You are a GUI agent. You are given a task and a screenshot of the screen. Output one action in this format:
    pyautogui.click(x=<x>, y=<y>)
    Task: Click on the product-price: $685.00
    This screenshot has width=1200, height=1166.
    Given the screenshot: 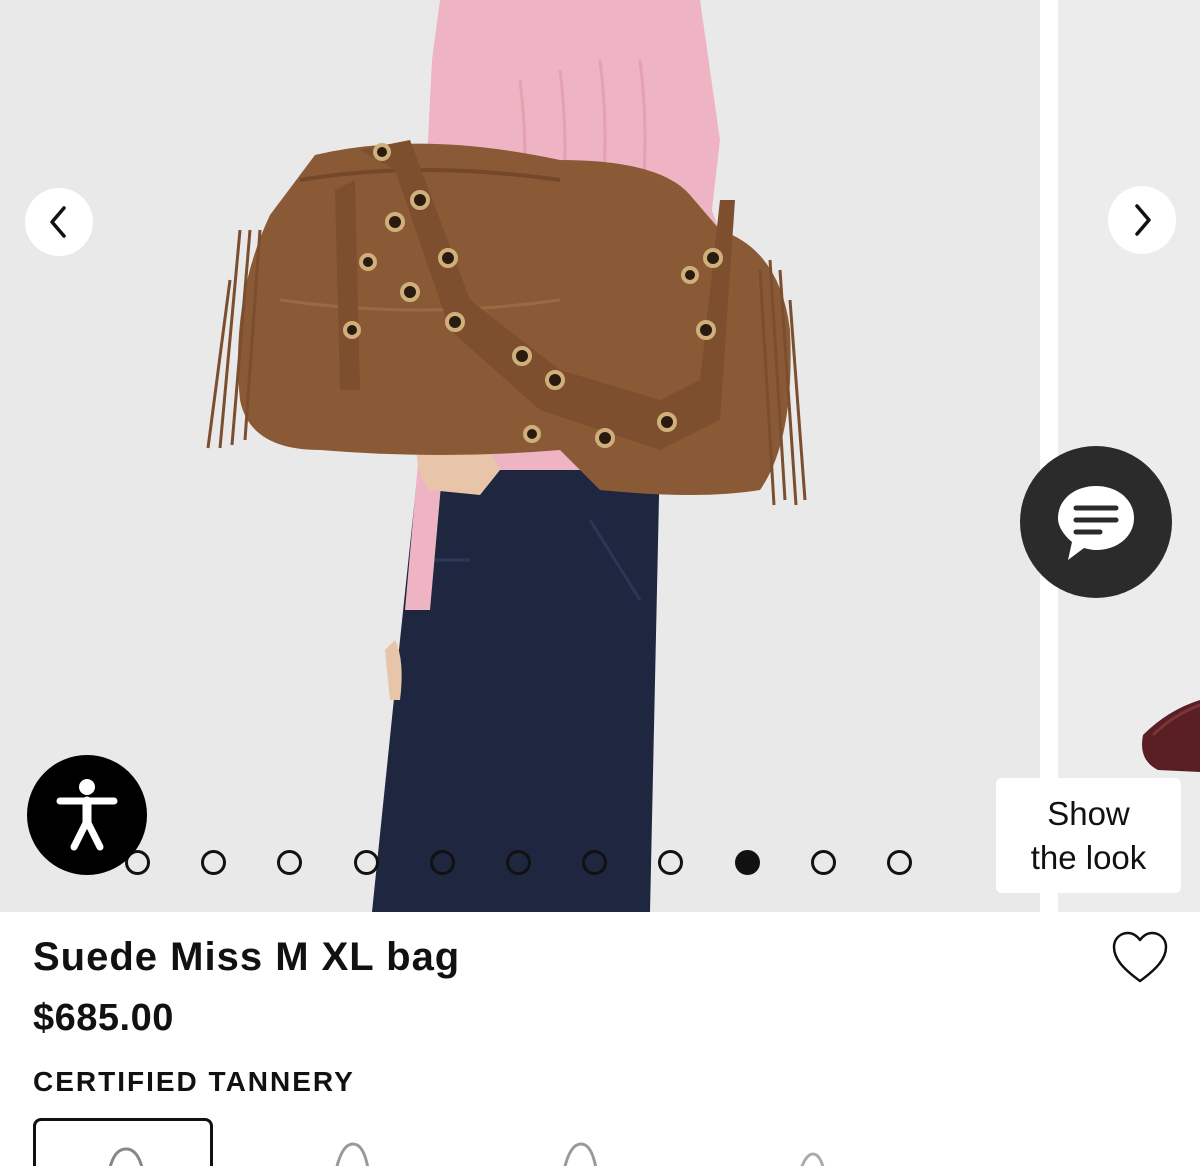 What is the action you would take?
    pyautogui.click(x=103, y=1018)
    